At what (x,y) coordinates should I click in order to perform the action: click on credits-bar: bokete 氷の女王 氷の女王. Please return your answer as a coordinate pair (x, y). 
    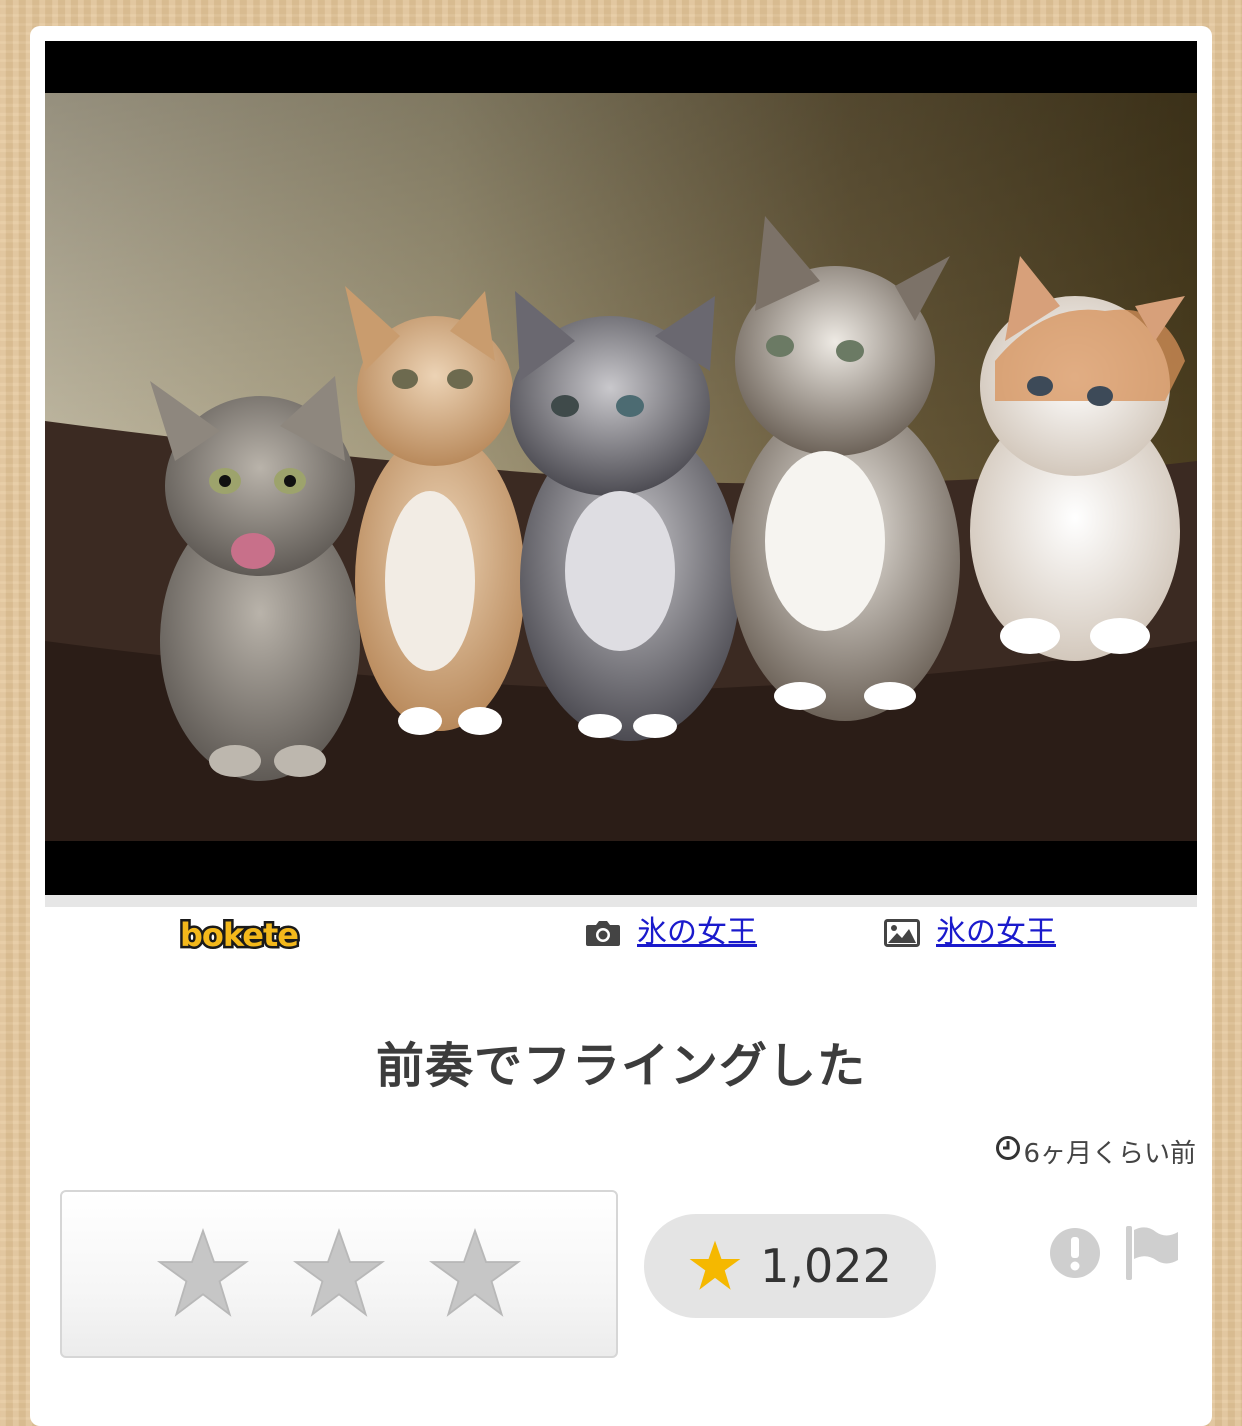
    Looking at the image, I should click on (621, 937).